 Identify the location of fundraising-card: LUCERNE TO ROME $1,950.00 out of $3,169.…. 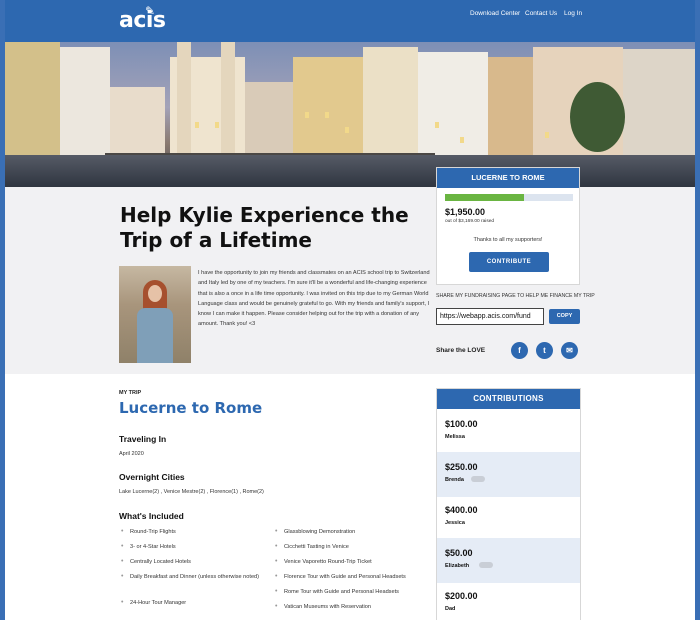
(508, 226).